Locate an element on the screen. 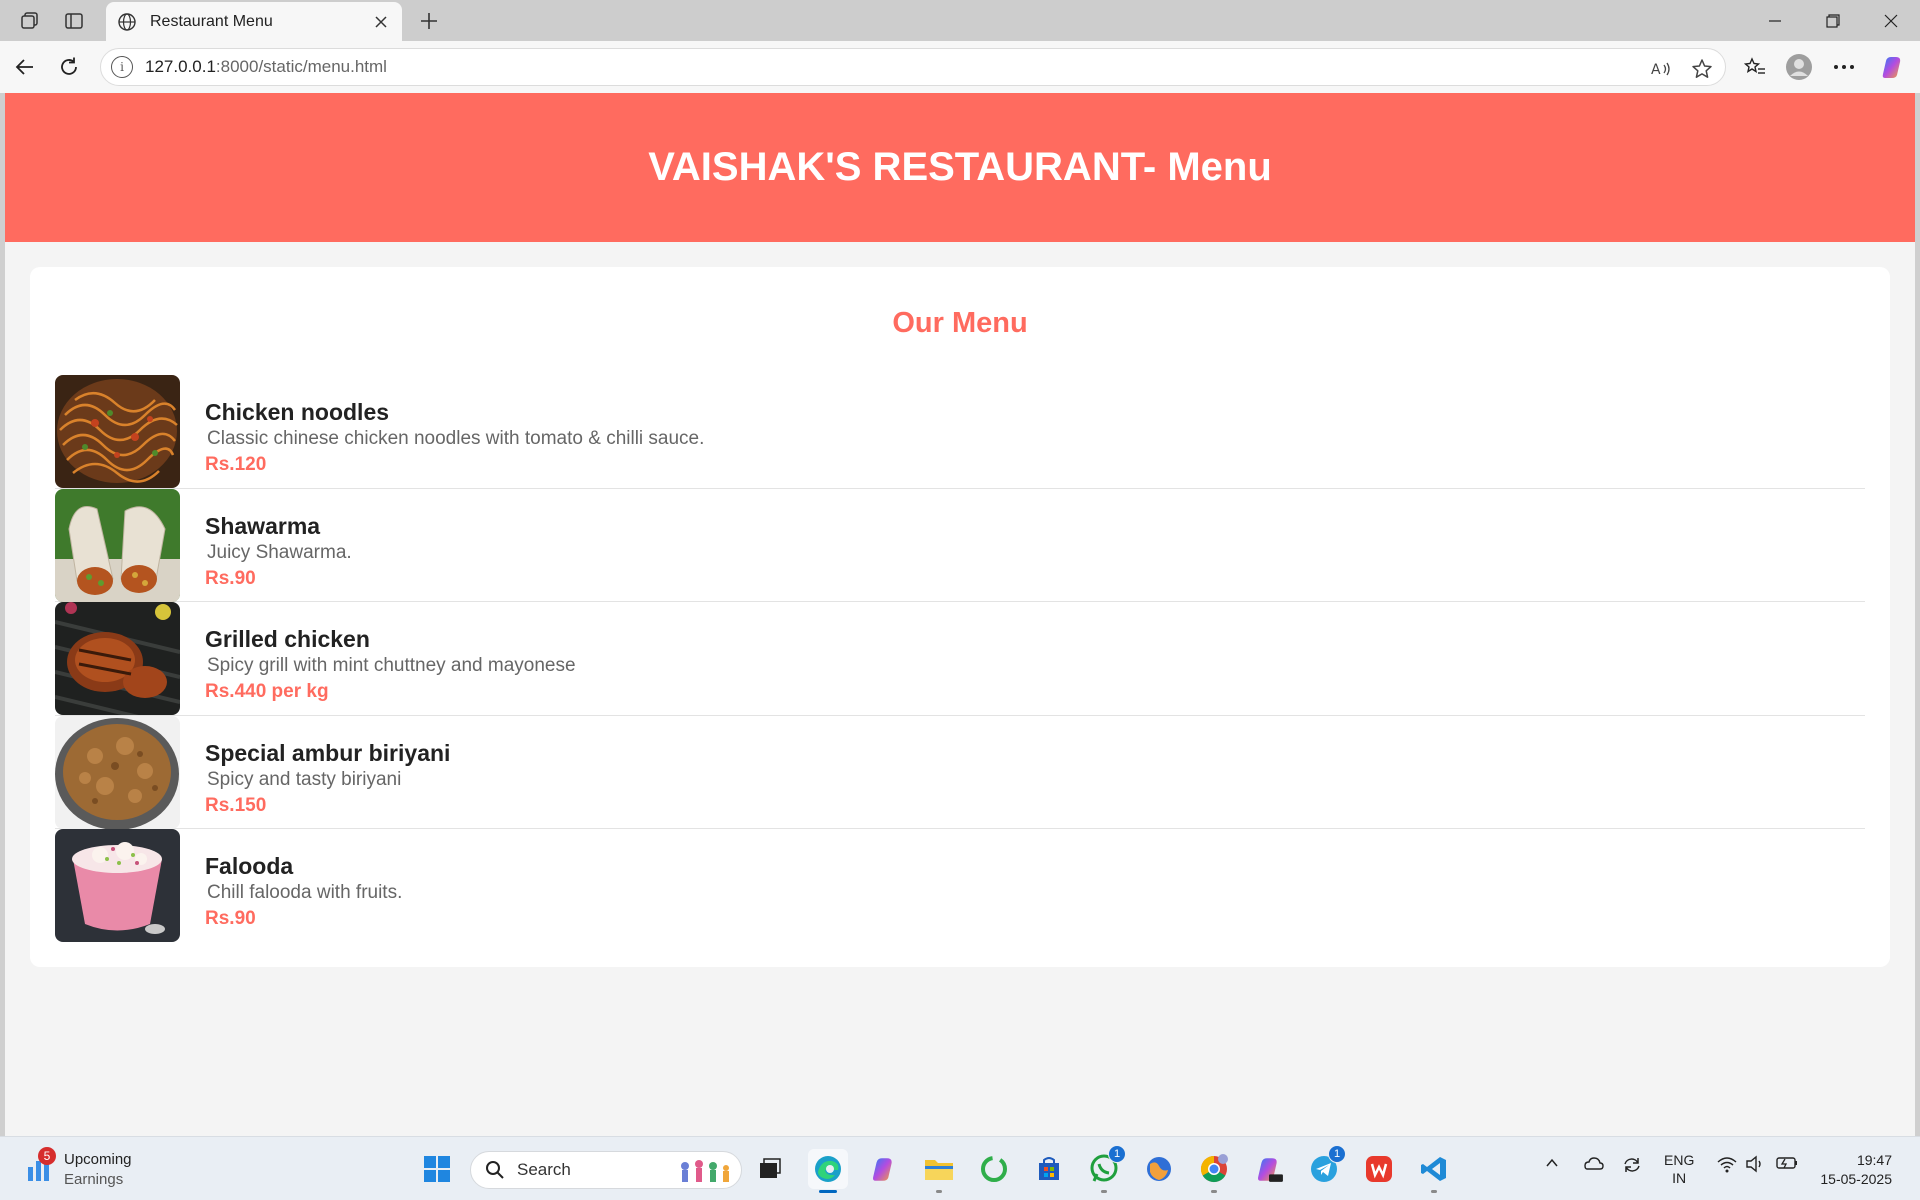  whatsapp-icon: 1 is located at coordinates (1105, 1169).